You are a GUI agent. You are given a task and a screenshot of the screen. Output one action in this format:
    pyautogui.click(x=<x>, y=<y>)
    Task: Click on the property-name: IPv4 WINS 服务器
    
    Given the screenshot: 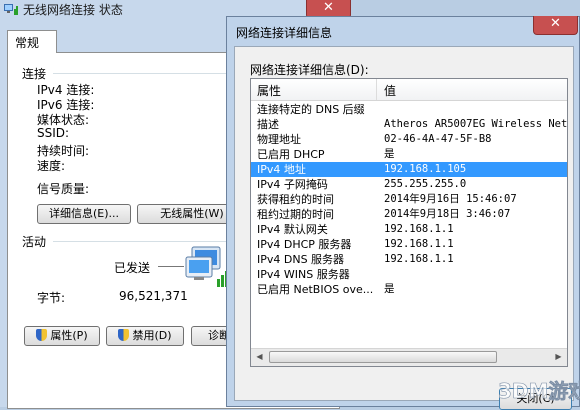 What is the action you would take?
    pyautogui.click(x=303, y=274)
    